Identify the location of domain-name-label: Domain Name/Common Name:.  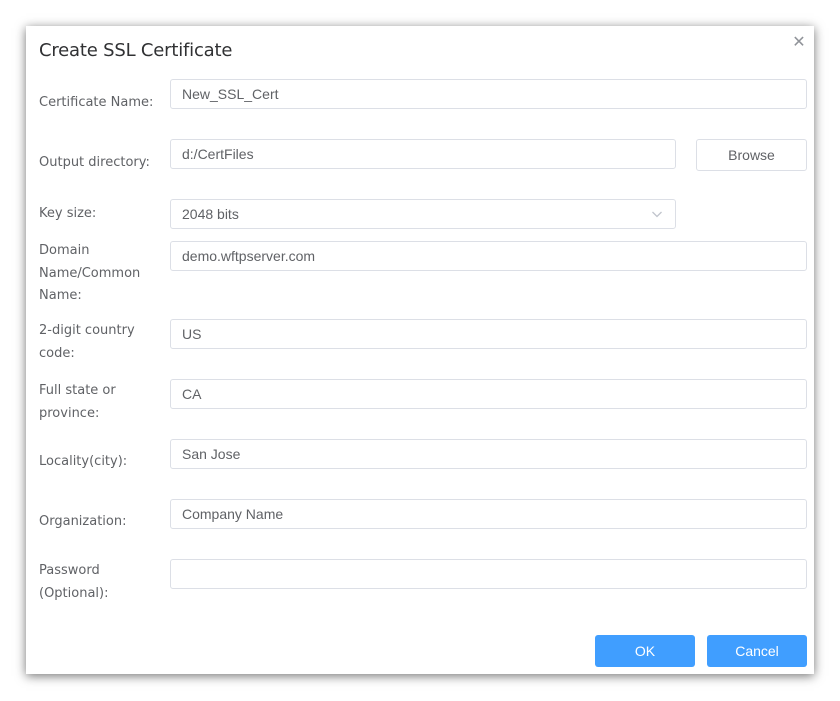
(90, 273).